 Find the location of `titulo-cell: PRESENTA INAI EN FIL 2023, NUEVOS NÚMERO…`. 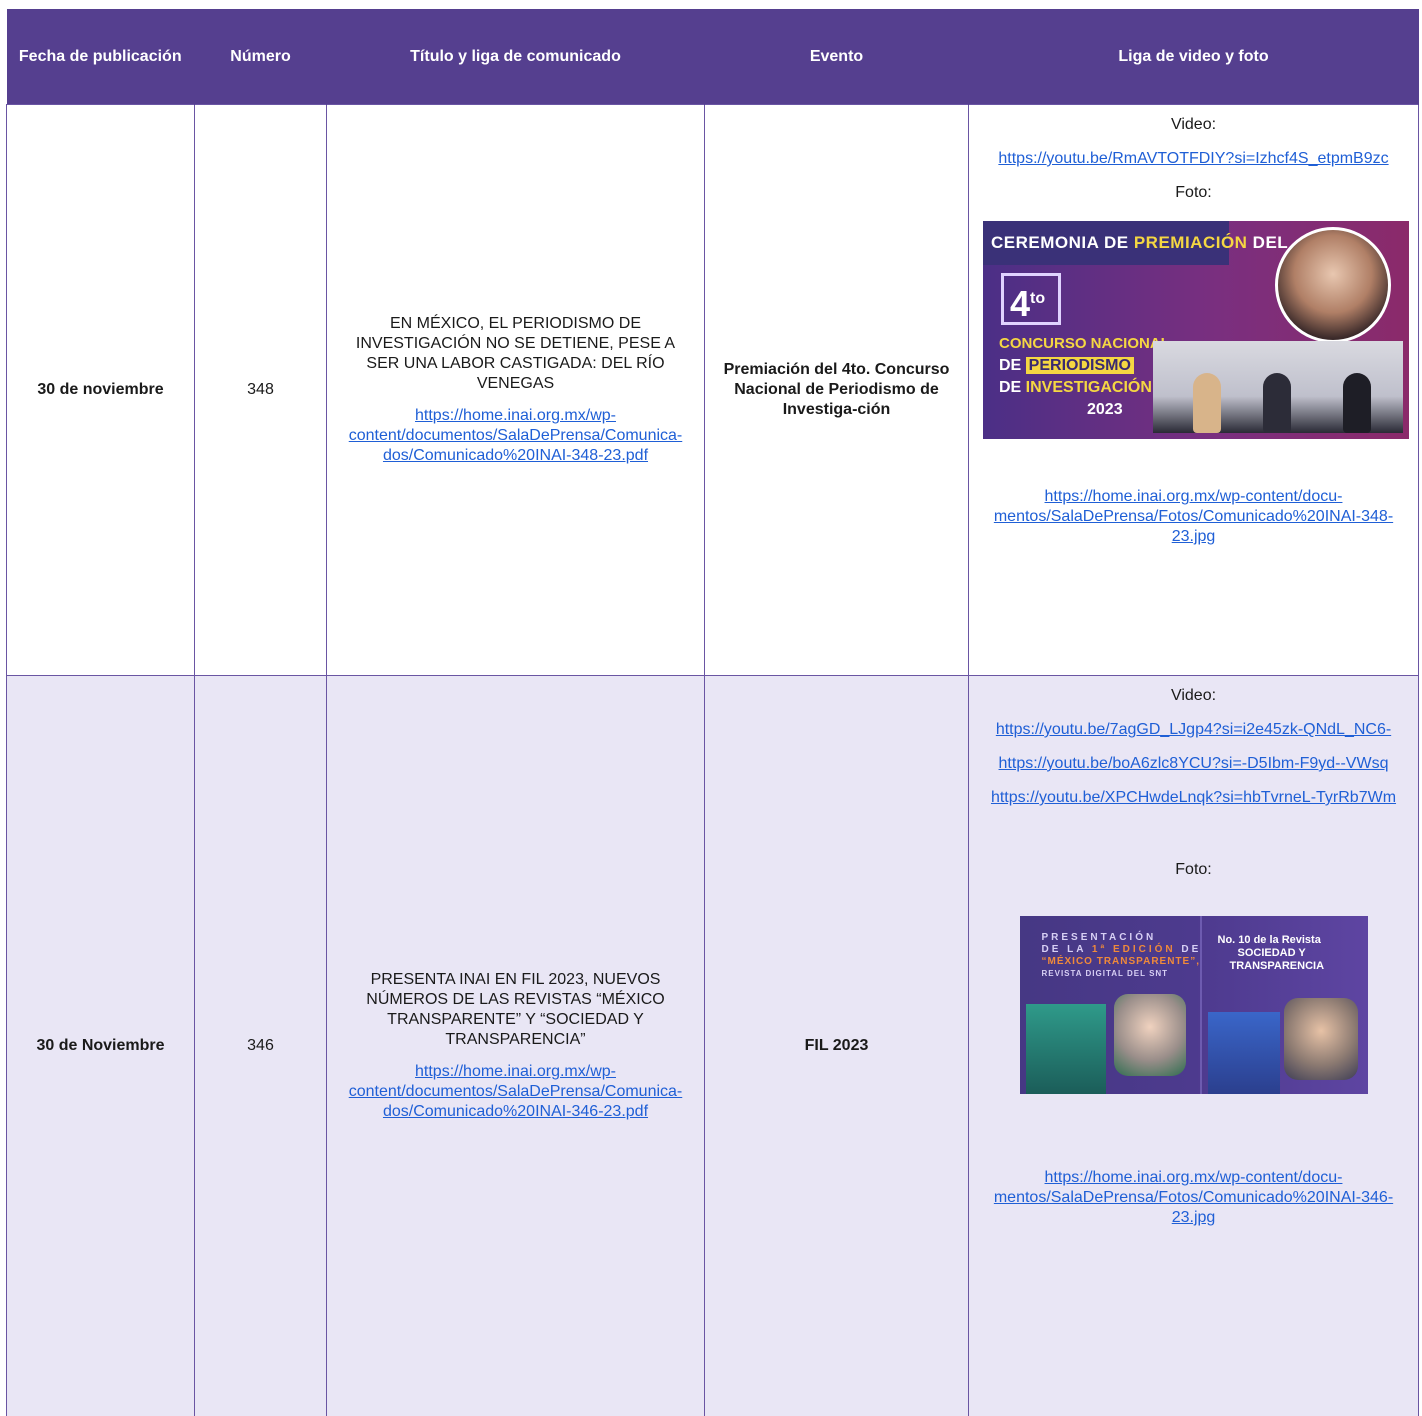

titulo-cell: PRESENTA INAI EN FIL 2023, NUEVOS NÚMERO… is located at coordinates (516, 1046).